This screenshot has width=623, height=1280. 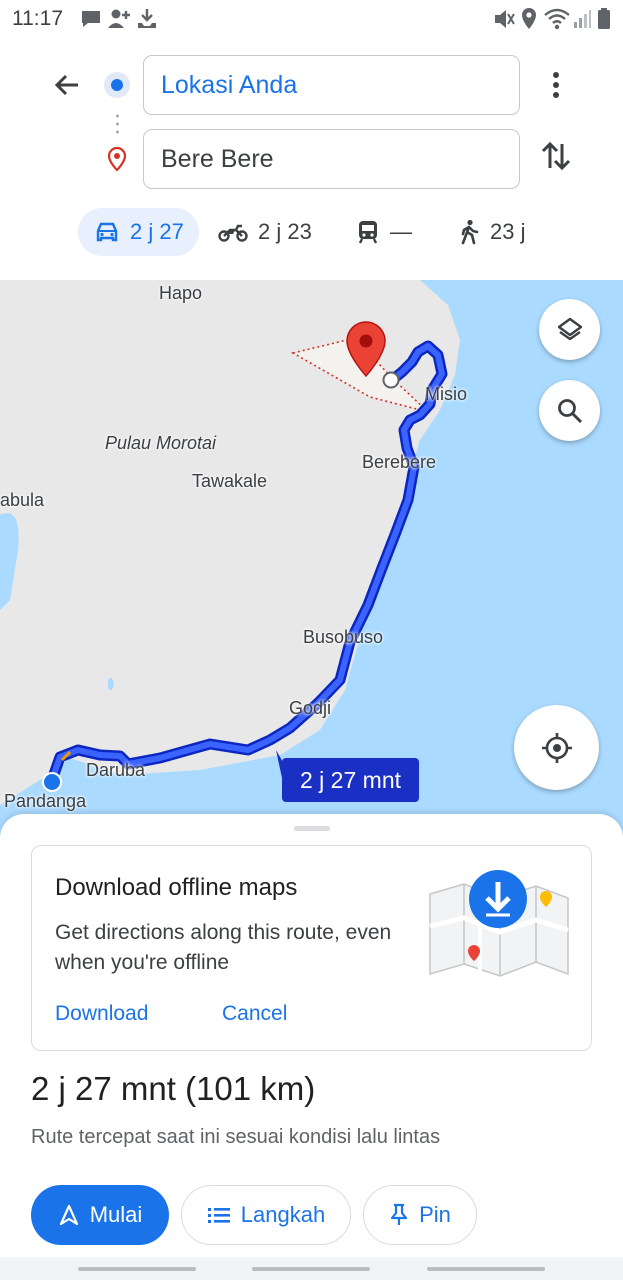 I want to click on more-vert-icon, so click(x=556, y=85).